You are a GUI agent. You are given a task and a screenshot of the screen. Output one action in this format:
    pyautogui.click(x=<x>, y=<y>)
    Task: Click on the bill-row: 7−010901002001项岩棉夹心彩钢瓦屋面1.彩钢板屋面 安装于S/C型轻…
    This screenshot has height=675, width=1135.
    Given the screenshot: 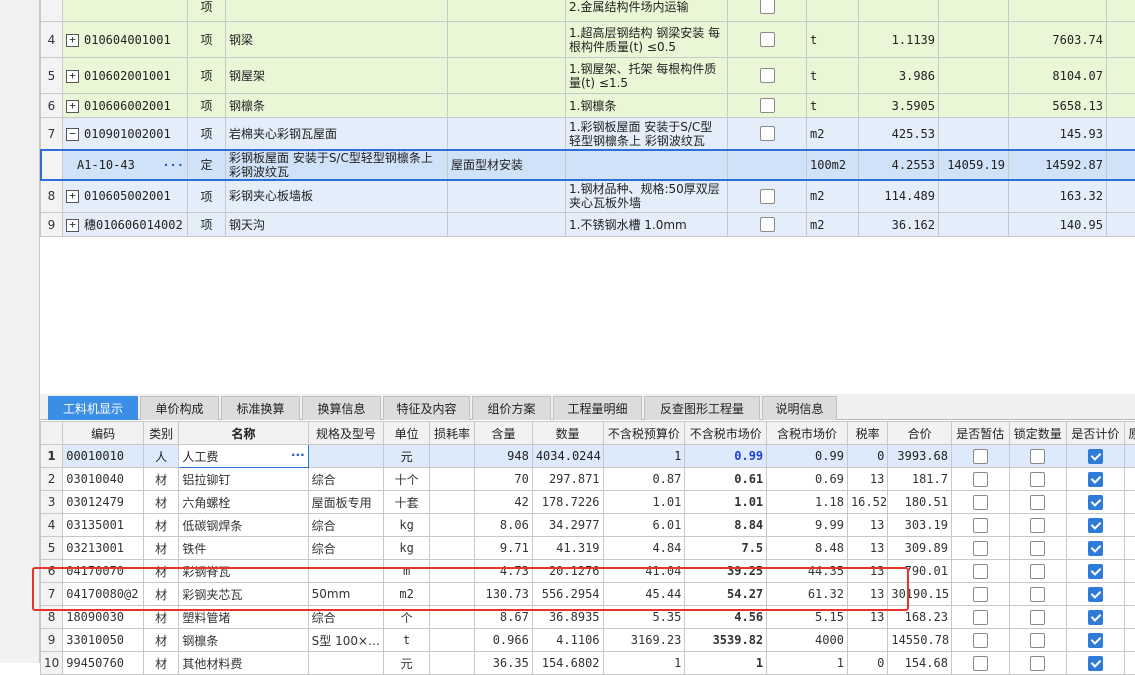 What is the action you would take?
    pyautogui.click(x=588, y=134)
    